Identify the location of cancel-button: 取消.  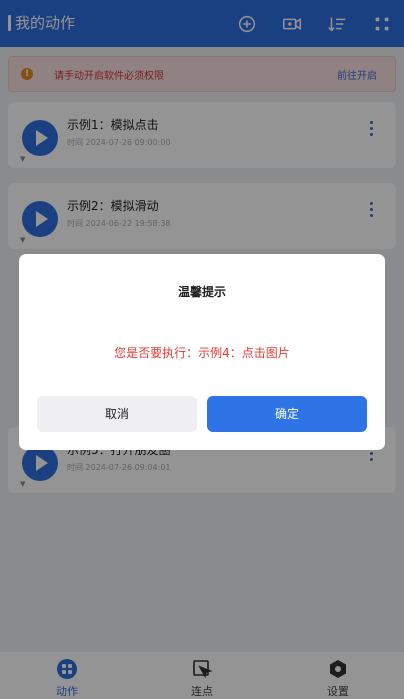
(117, 414).